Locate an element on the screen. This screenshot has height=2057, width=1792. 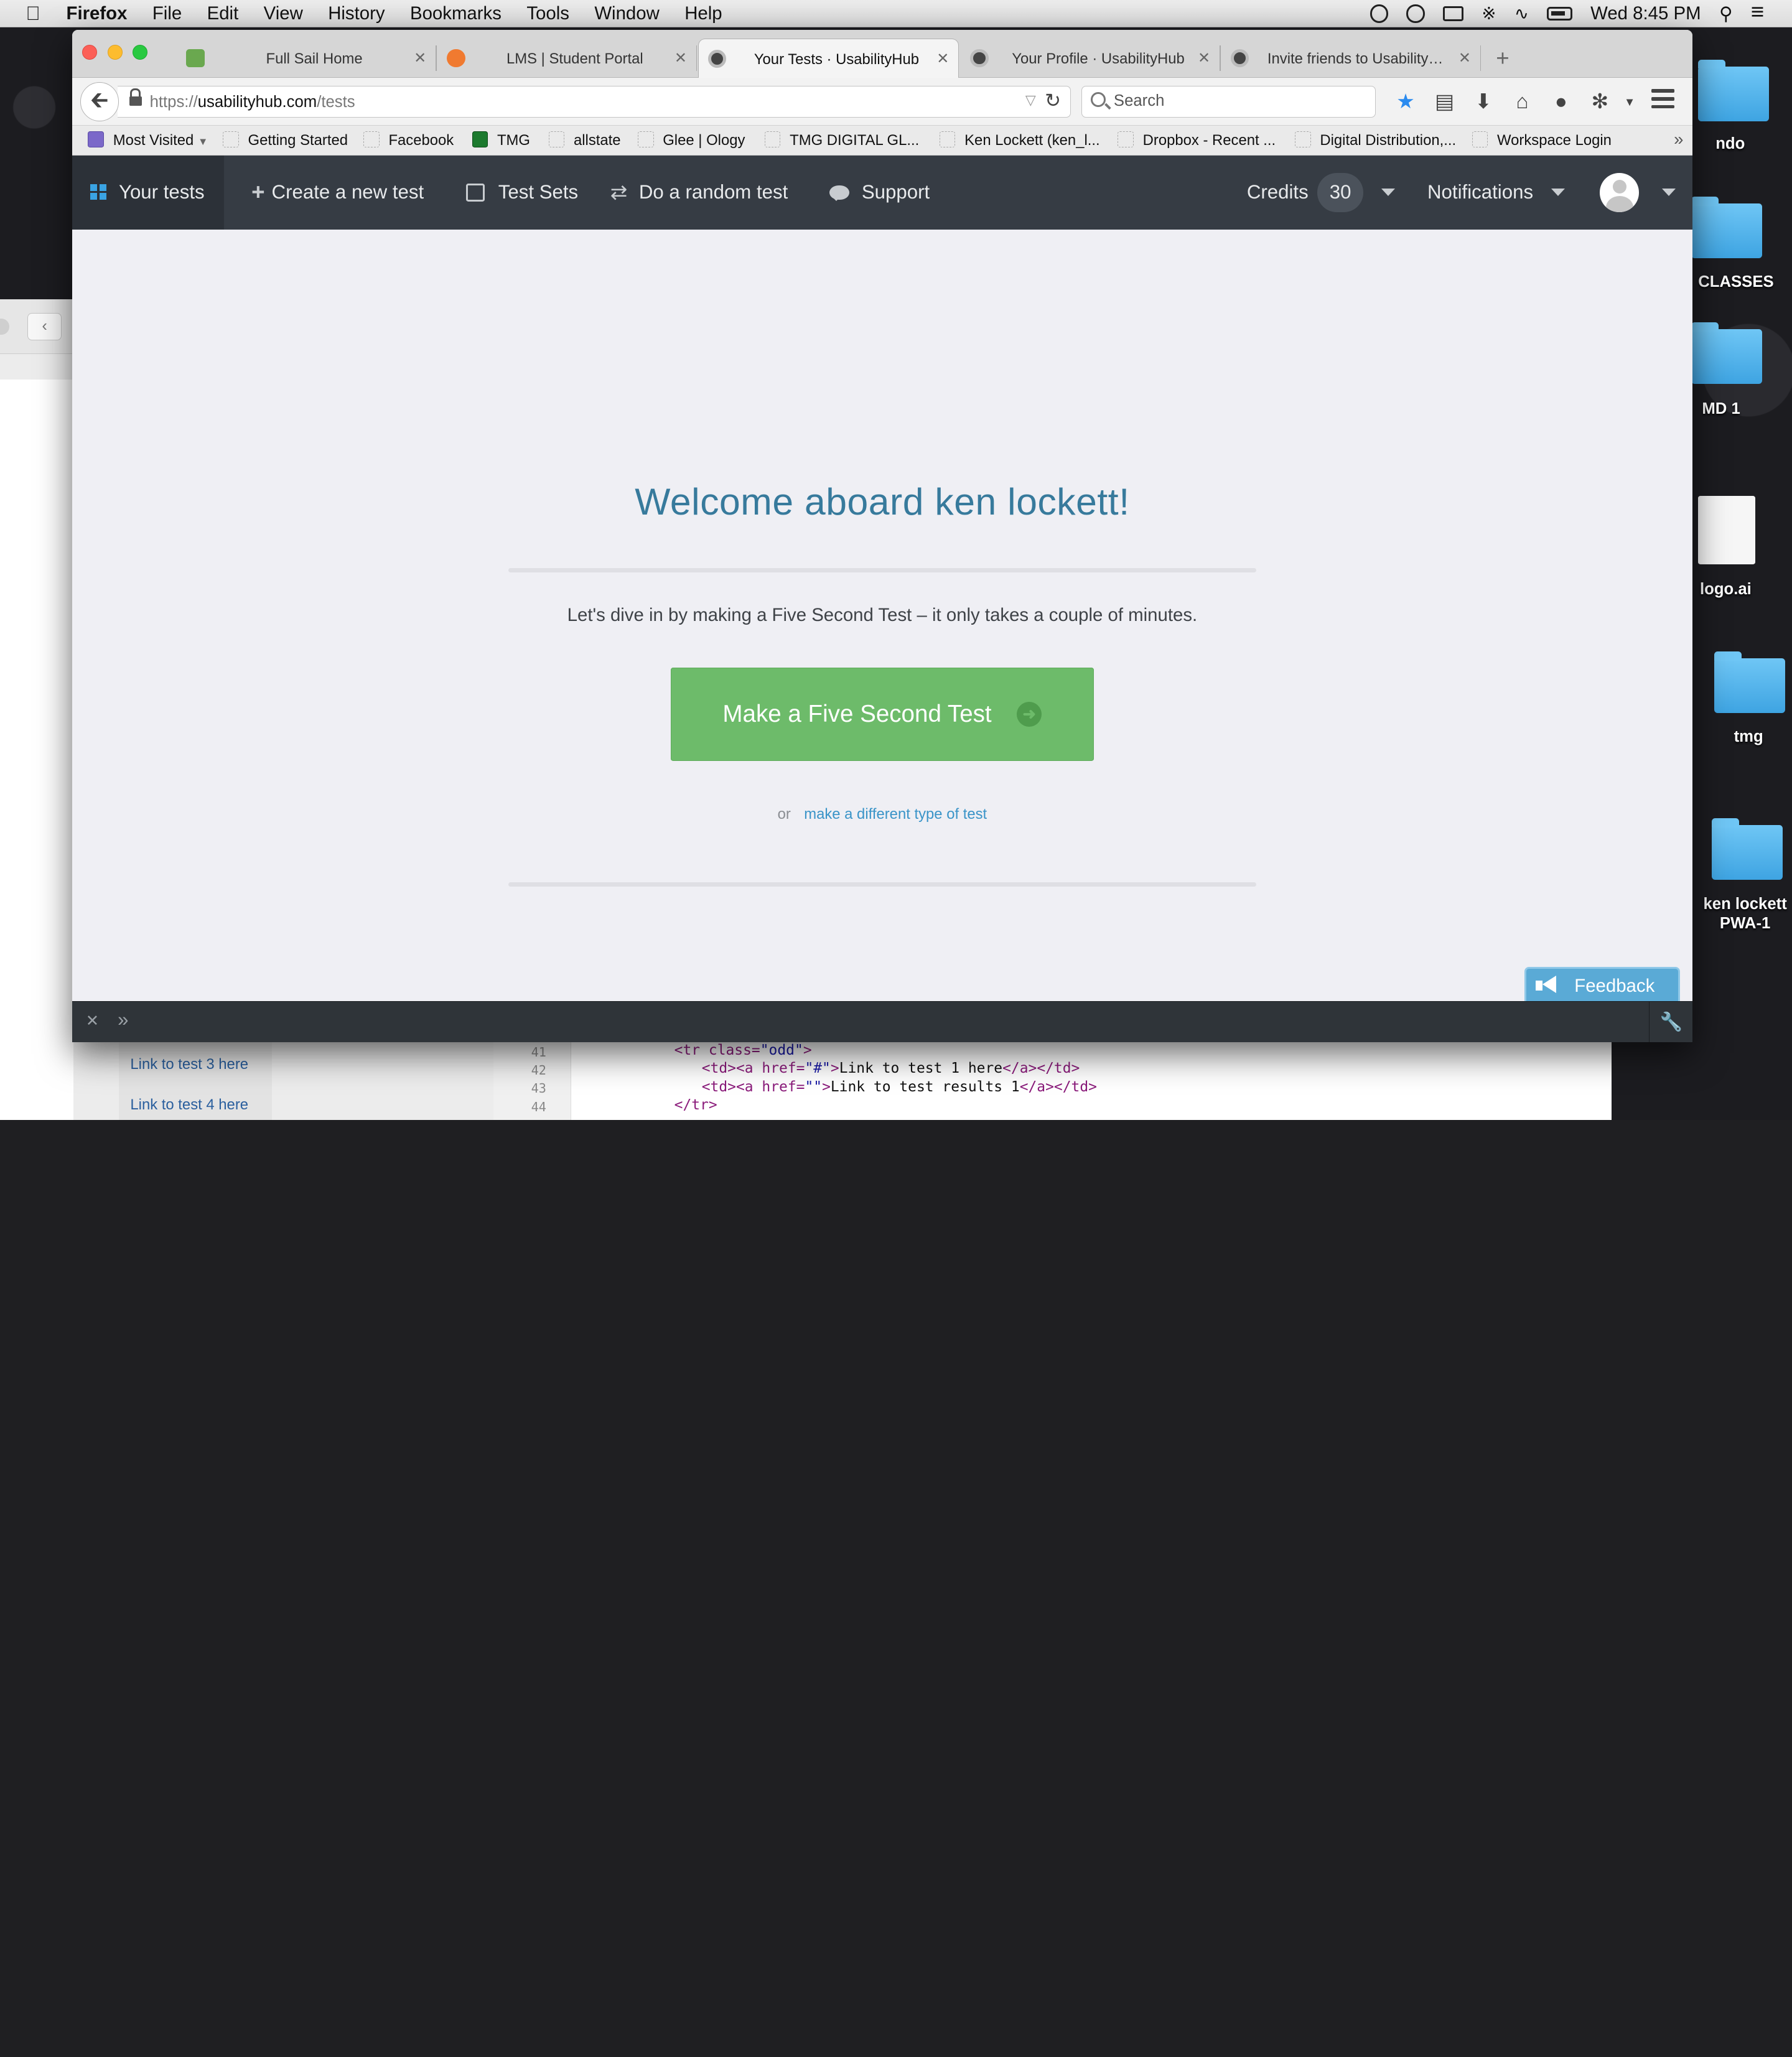
url-bar: https://usabilityhub.com/tests ▽ ↻ is located at coordinates (594, 101).